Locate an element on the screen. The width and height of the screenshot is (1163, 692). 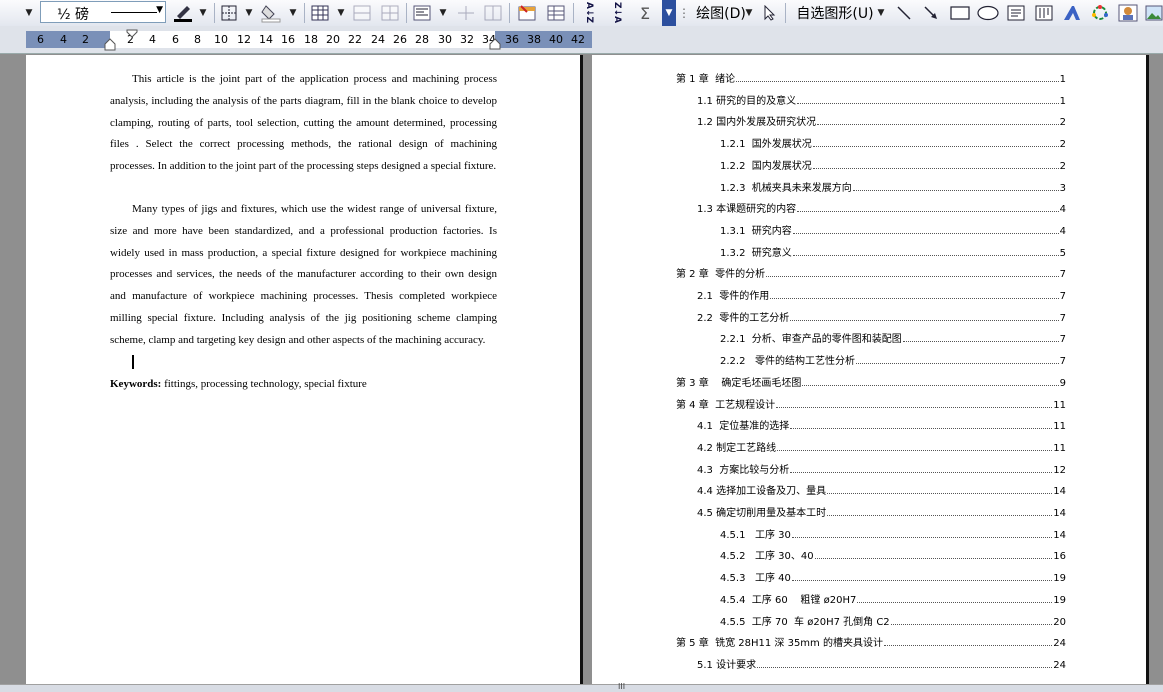
toc-entry-title: 第 1 章 绪论 is located at coordinates (706, 79).